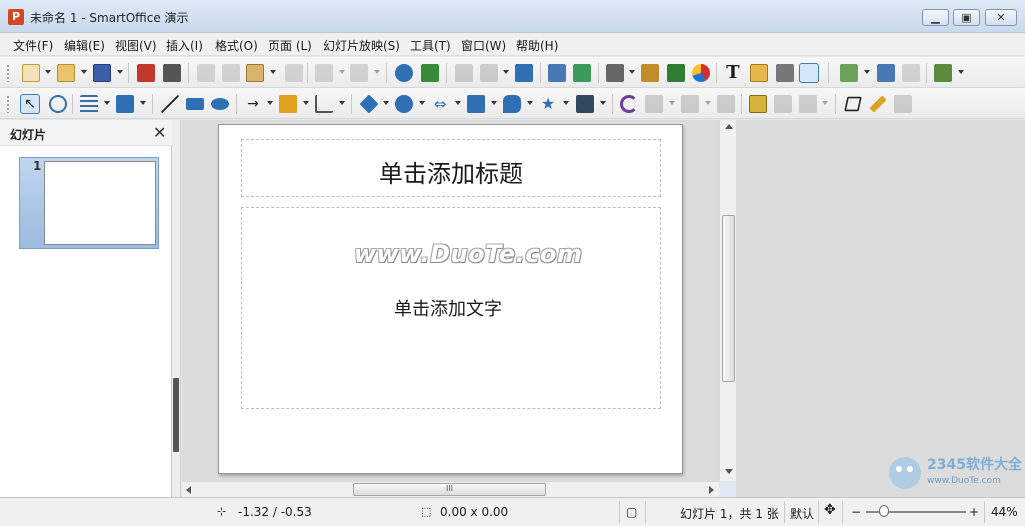 This screenshot has width=1025, height=526. What do you see at coordinates (690, 104) in the screenshot?
I see `arrange-icon` at bounding box center [690, 104].